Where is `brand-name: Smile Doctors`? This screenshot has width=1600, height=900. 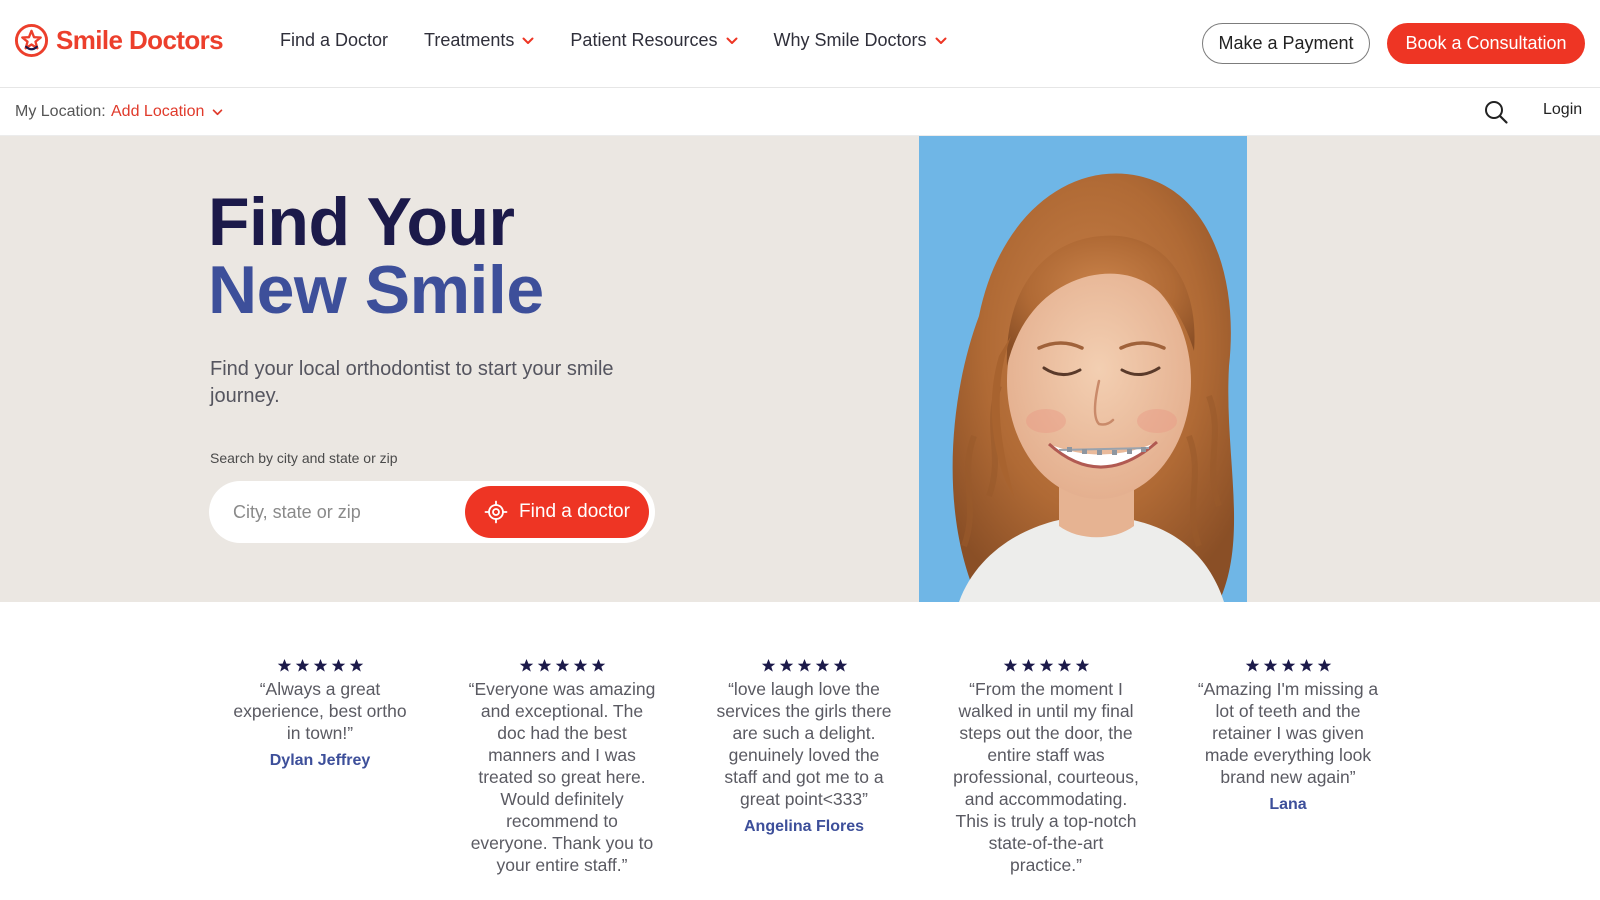
brand-name: Smile Doctors is located at coordinates (140, 39).